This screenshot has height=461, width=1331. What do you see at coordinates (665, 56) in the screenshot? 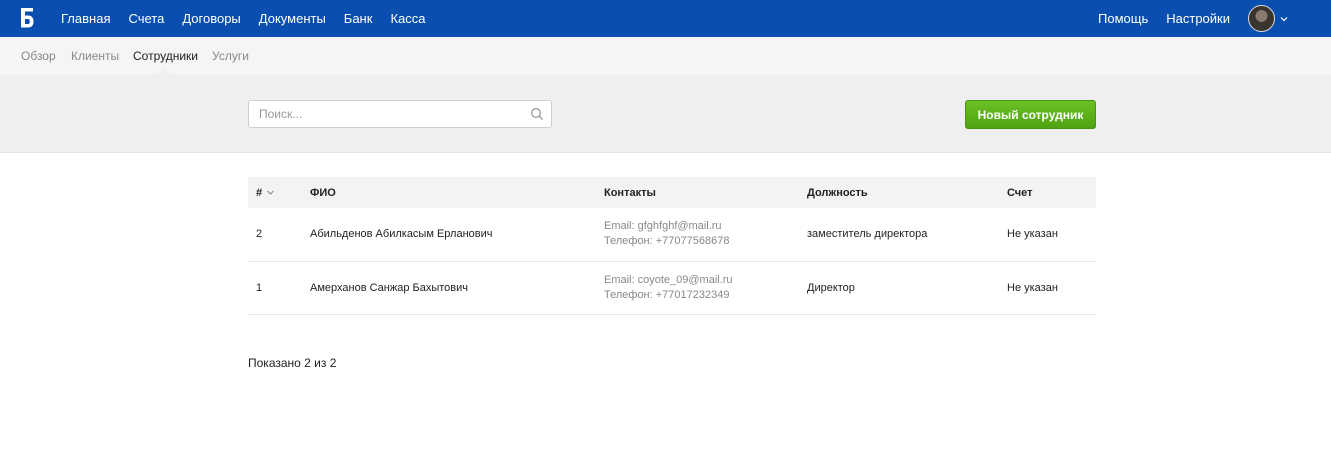
I see `sub-nav: Обзор Клиенты Сотрудники Услуги` at bounding box center [665, 56].